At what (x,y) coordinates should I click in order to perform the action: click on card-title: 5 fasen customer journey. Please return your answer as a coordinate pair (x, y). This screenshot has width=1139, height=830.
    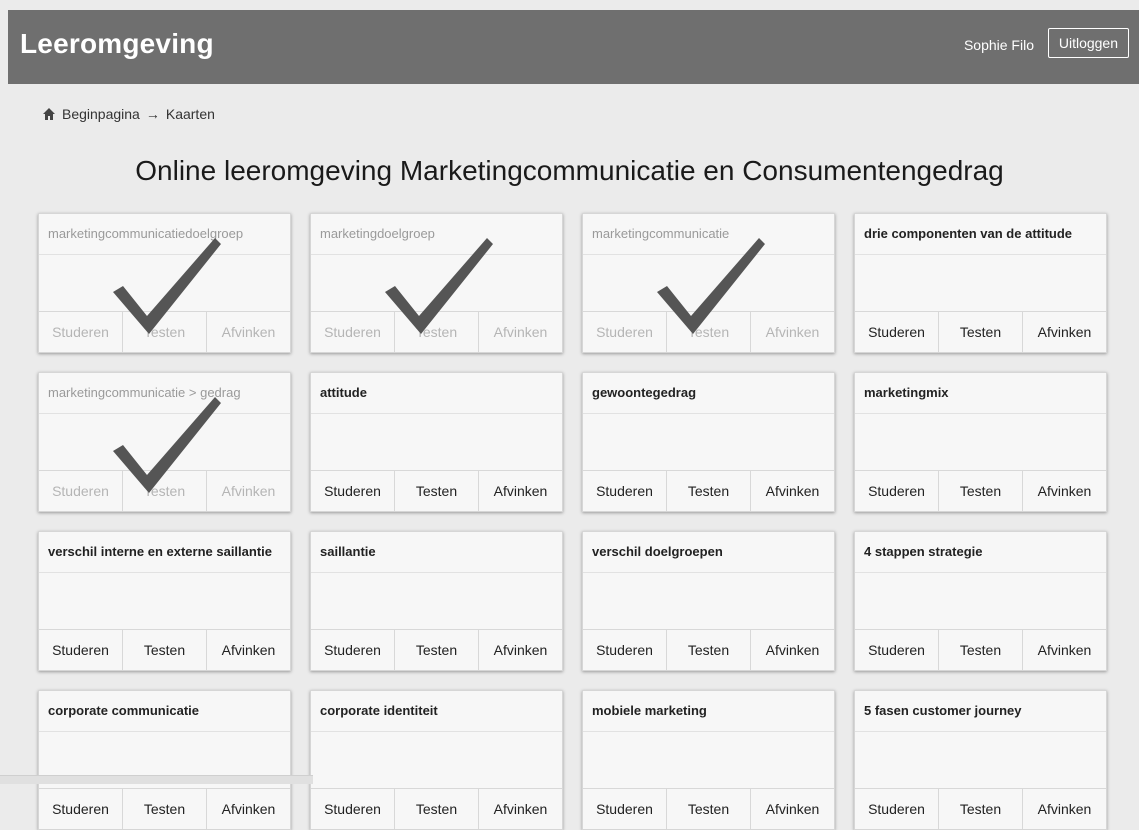
    Looking at the image, I should click on (980, 711).